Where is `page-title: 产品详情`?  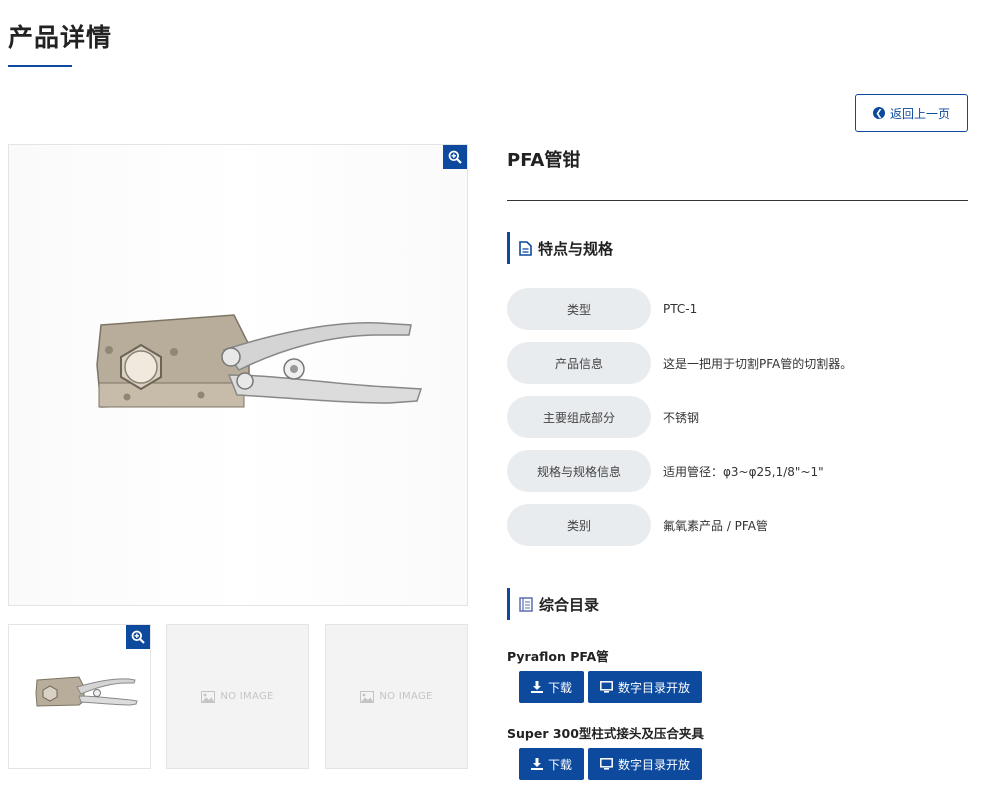 page-title: 产品详情 is located at coordinates (60, 37).